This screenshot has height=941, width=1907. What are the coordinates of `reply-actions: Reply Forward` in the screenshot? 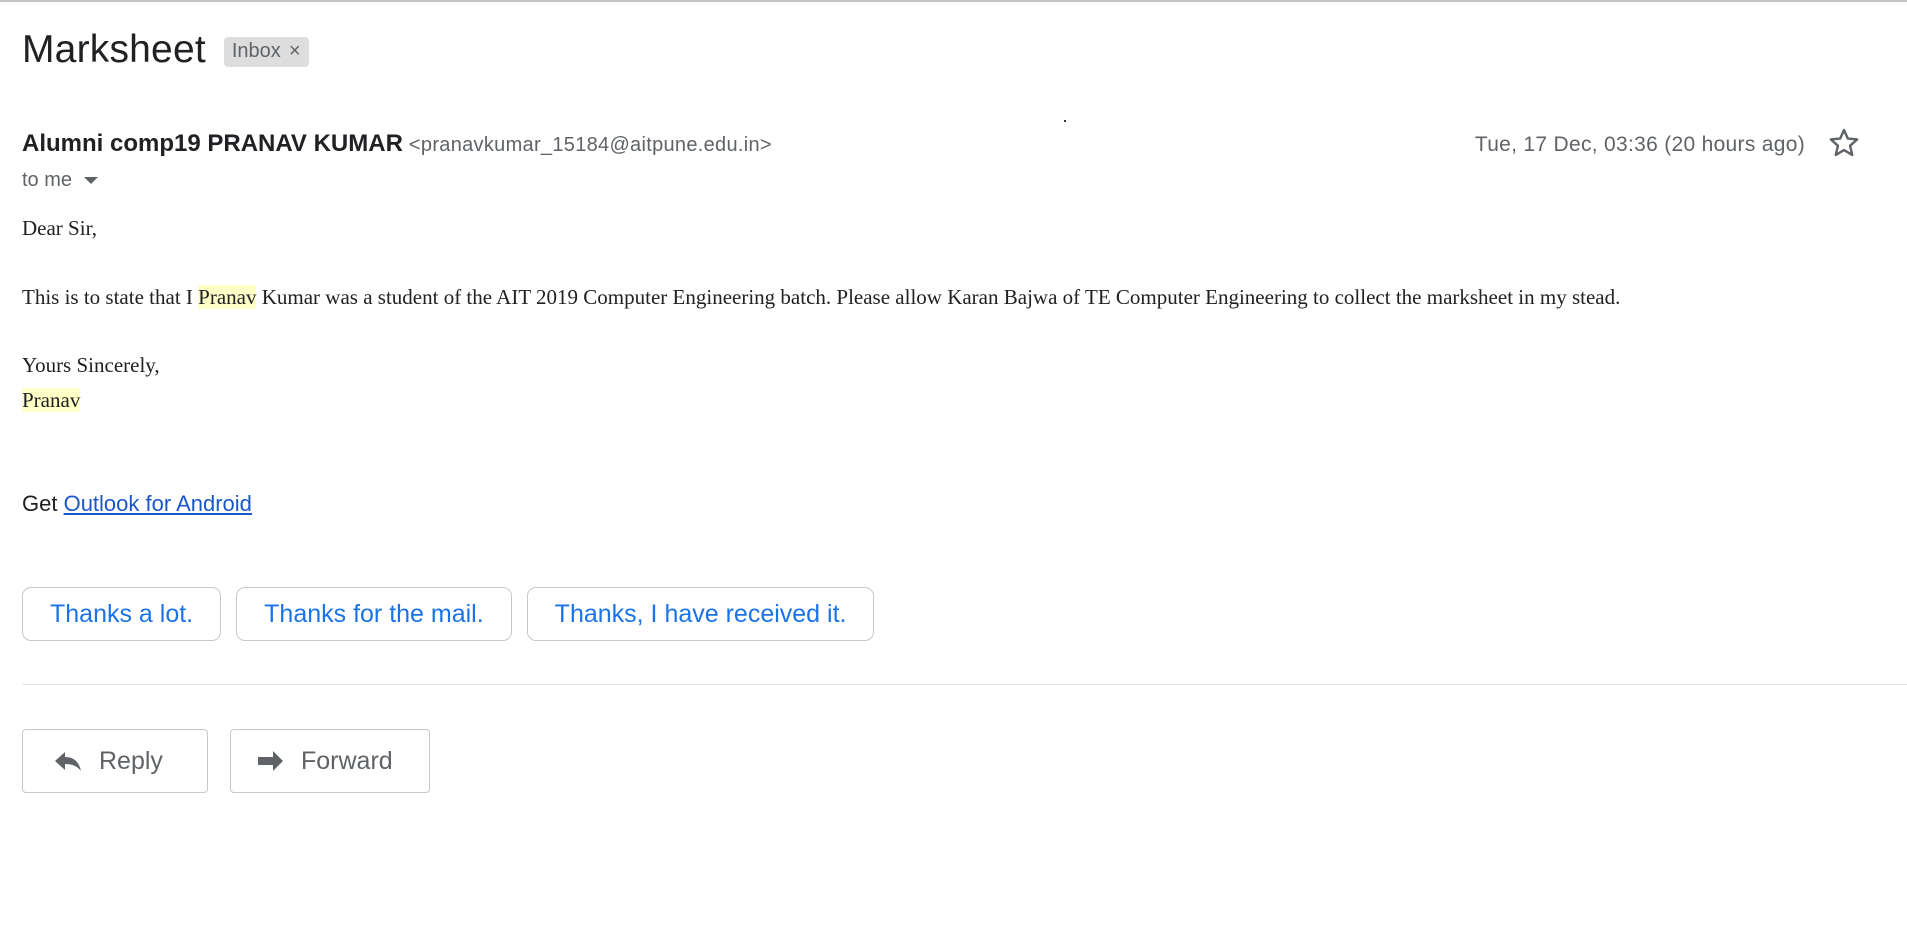 It's located at (226, 761).